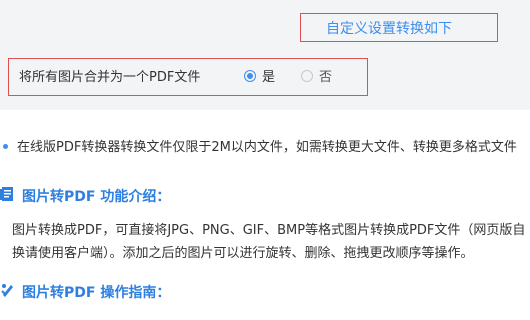 The width and height of the screenshot is (530, 320). I want to click on size-limit-notice: 在线版PDF转换器转换文件仅限于2M以内文件，如需转换更大文件、转换更多格式文件, so click(265, 145).